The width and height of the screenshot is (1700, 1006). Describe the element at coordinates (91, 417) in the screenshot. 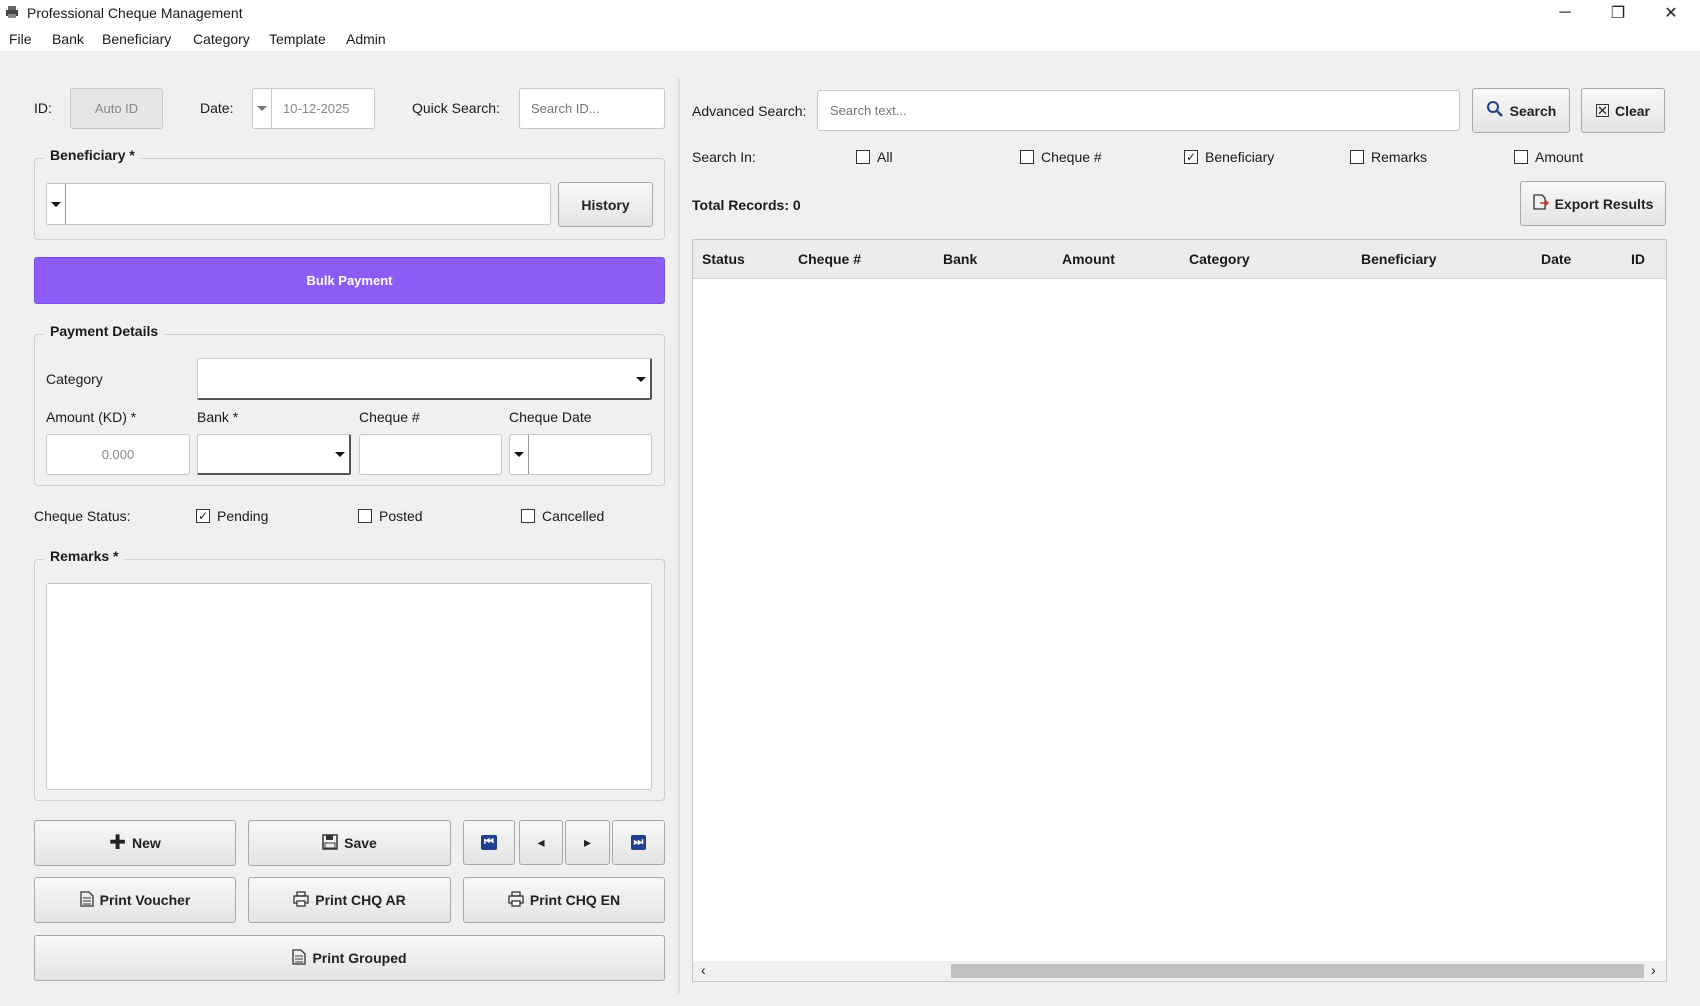

I see `amount-label: Amount (KD) *` at that location.